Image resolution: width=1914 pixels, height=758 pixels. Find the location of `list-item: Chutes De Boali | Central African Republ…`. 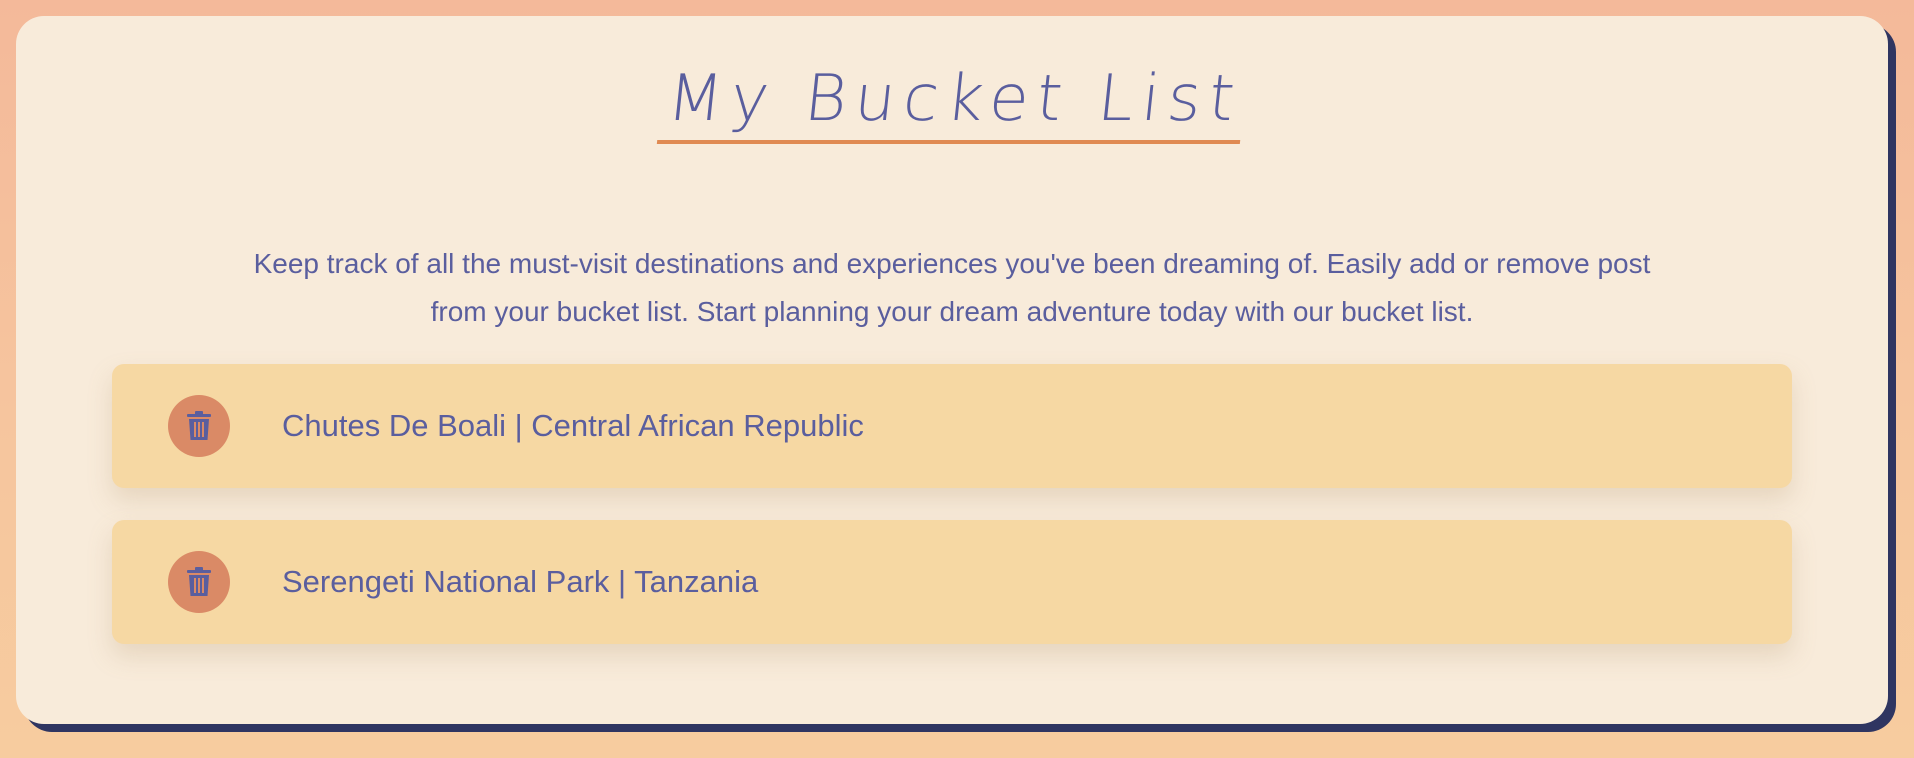

list-item: Chutes De Boali | Central African Republ… is located at coordinates (952, 426).